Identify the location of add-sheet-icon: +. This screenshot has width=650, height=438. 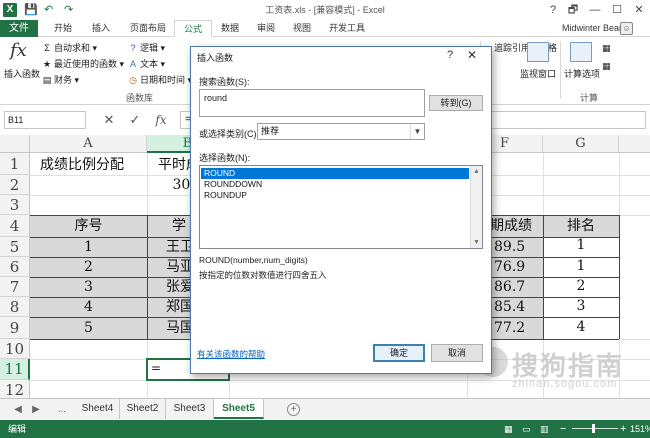
(293, 409).